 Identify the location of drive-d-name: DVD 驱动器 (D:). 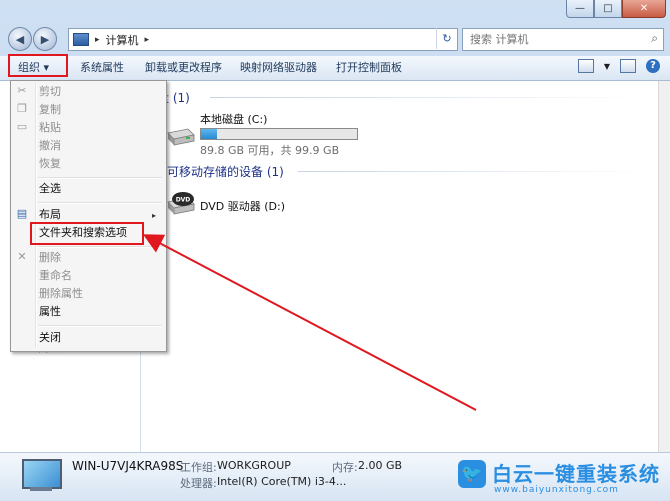
(242, 206).